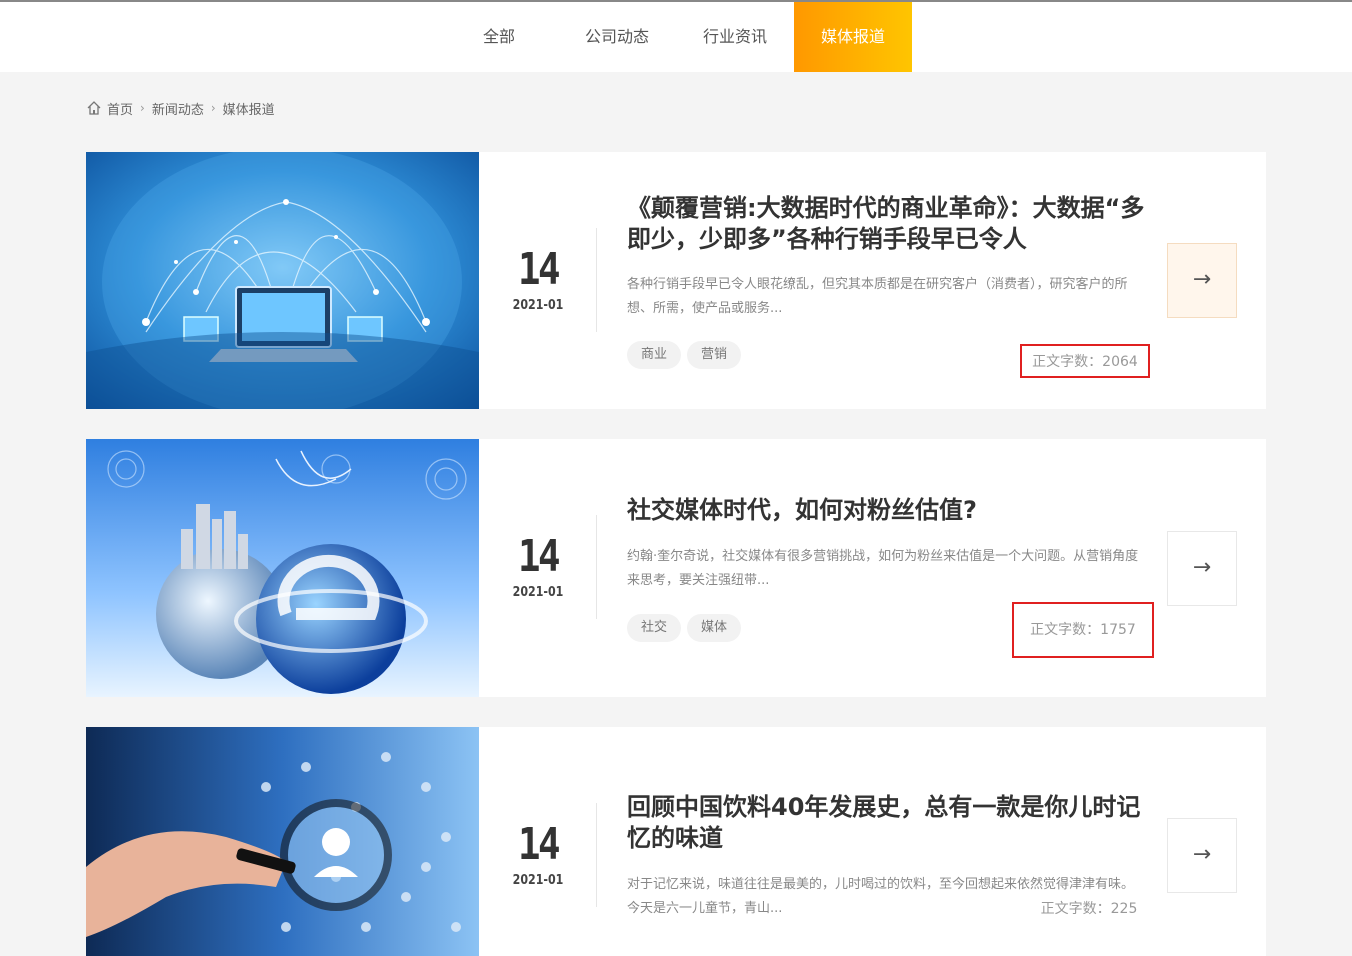  I want to click on breadcrumb-news: 新闻动态, so click(178, 108).